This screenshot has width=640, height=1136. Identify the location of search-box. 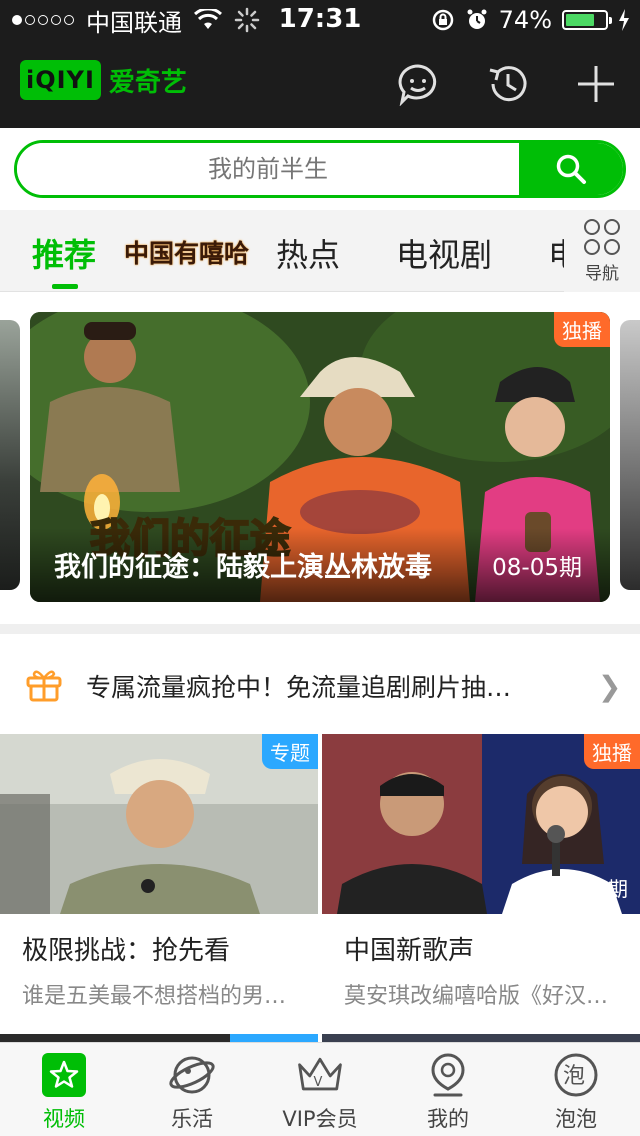
(320, 169).